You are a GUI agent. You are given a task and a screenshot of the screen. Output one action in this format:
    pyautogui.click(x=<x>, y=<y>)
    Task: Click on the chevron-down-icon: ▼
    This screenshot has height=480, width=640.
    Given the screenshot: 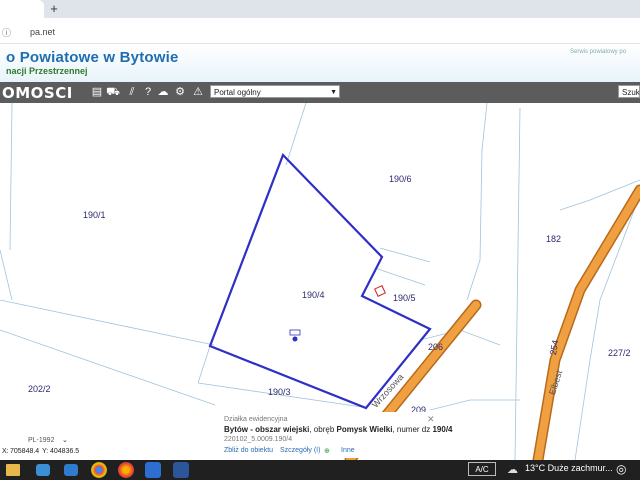 What is the action you would take?
    pyautogui.click(x=333, y=92)
    